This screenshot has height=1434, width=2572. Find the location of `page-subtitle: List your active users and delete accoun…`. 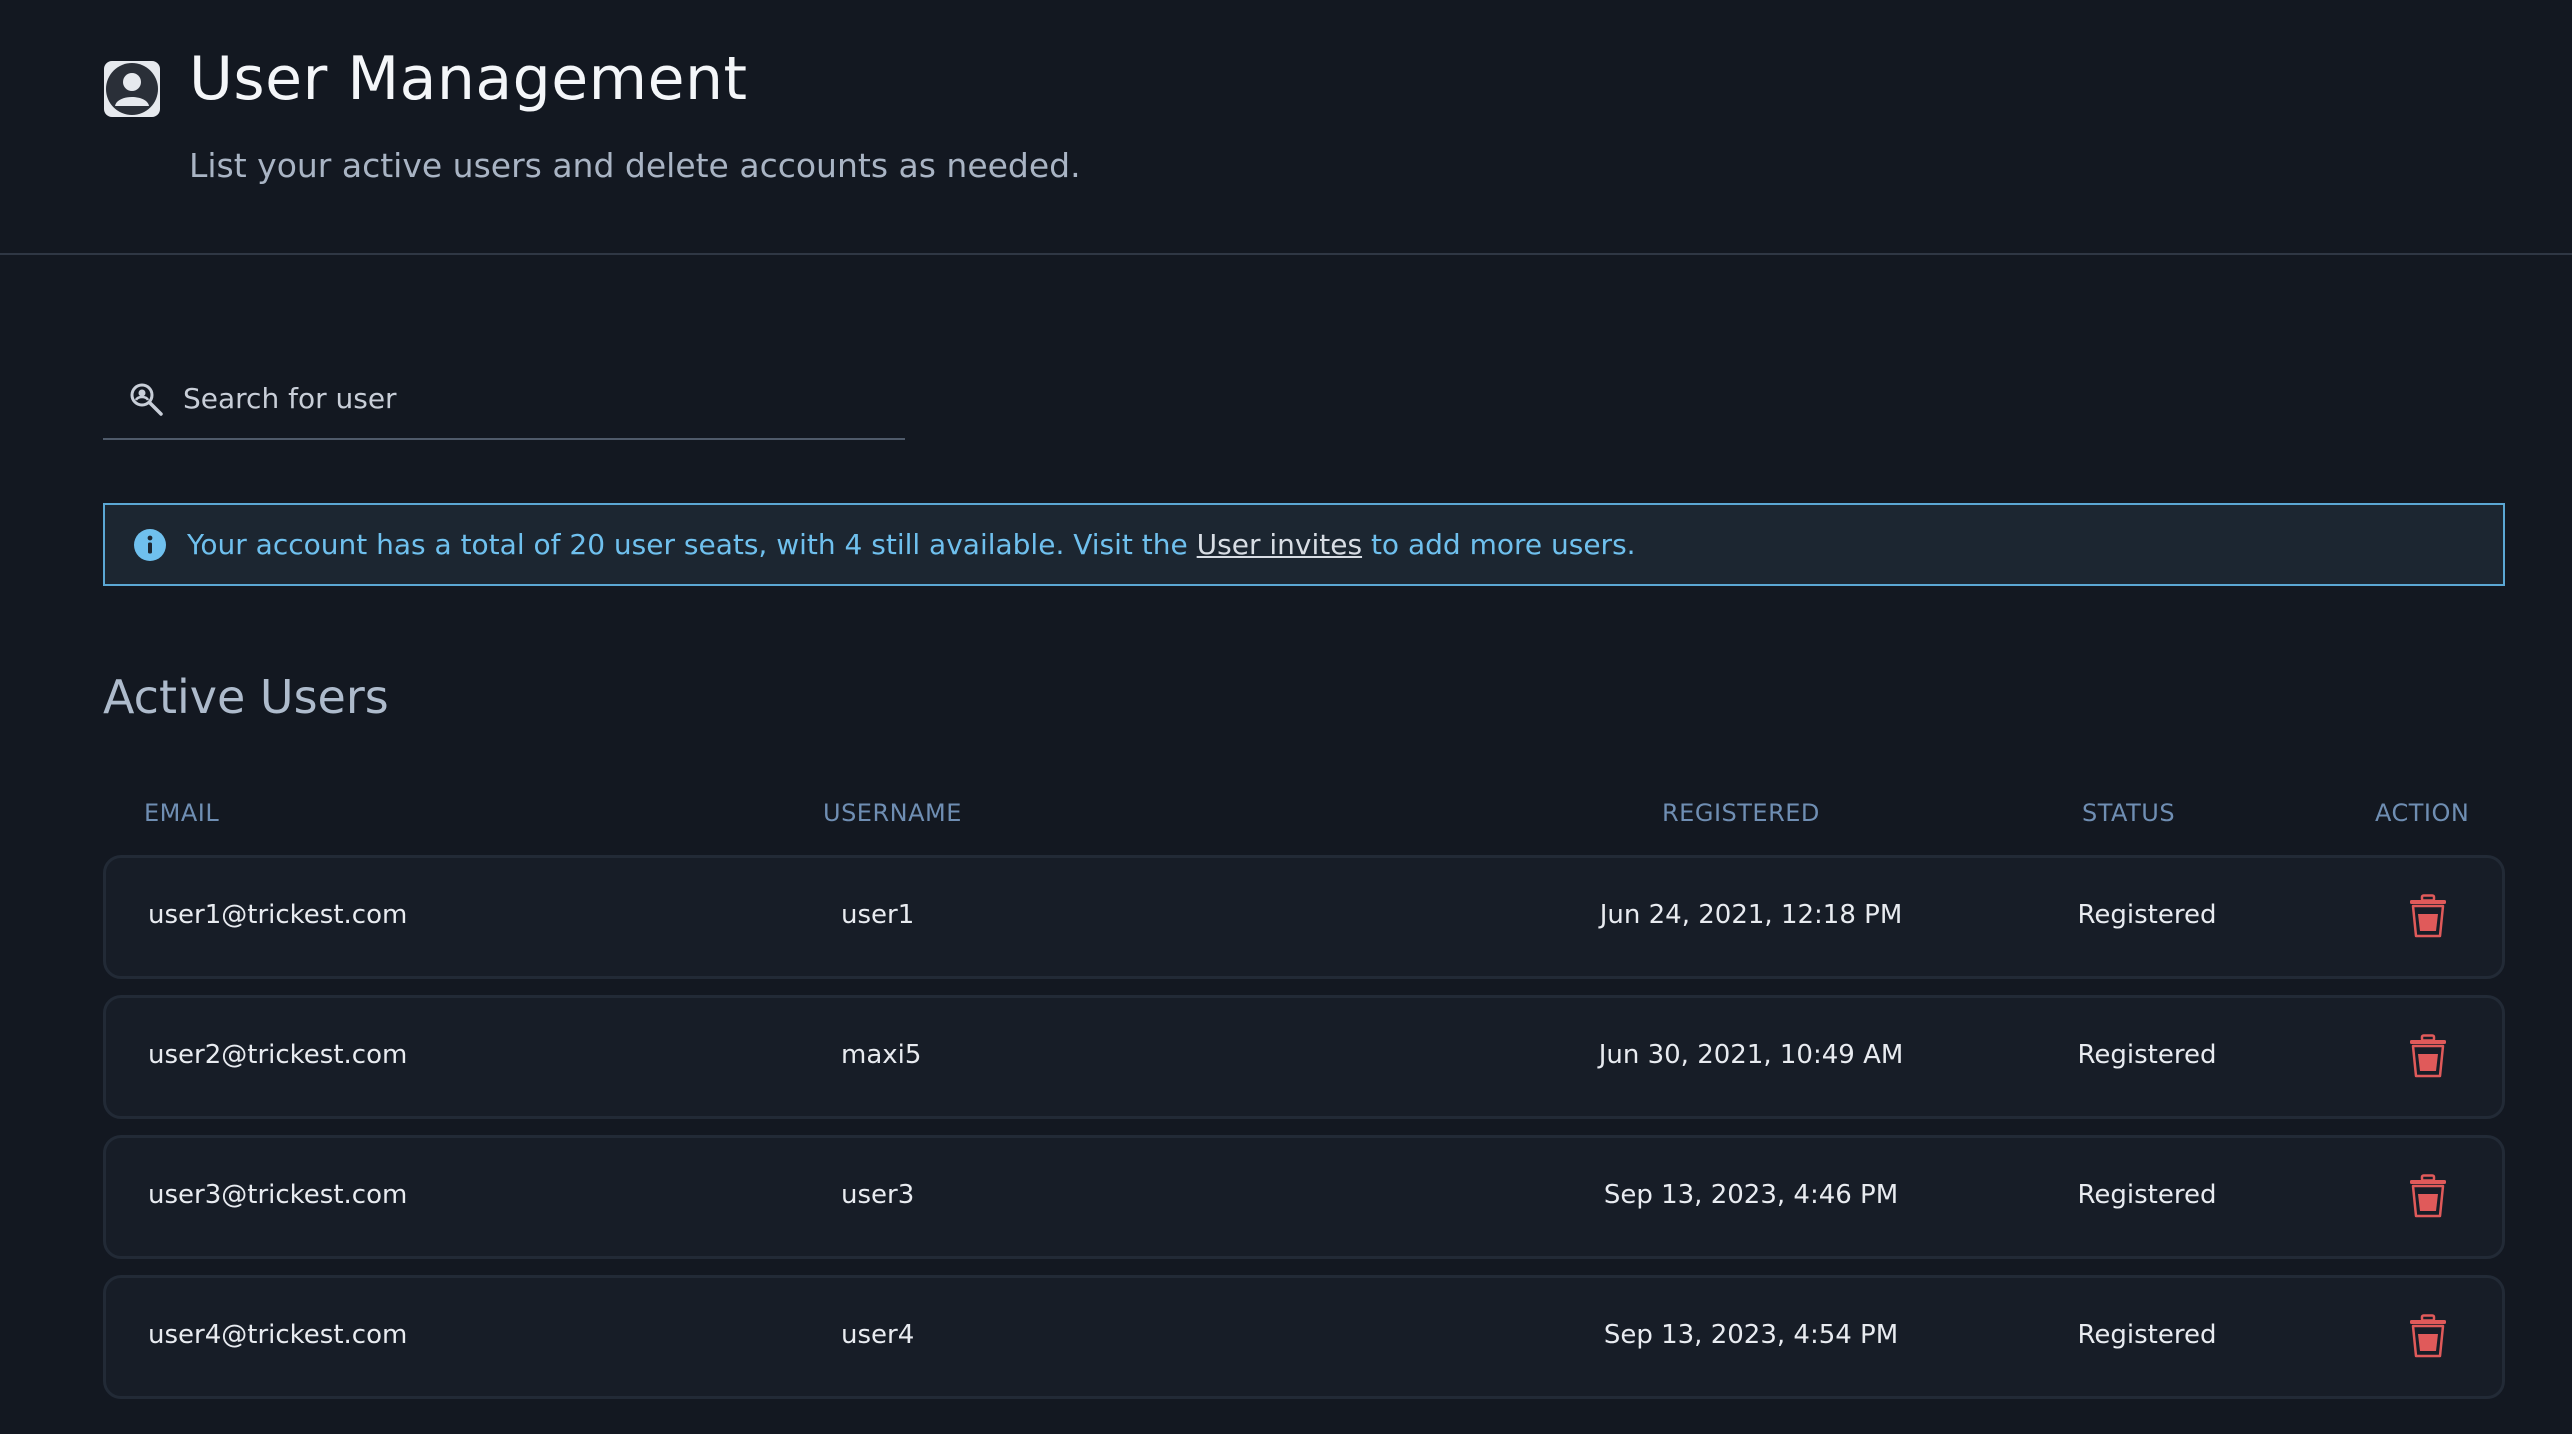

page-subtitle: List your active users and delete accoun… is located at coordinates (635, 165).